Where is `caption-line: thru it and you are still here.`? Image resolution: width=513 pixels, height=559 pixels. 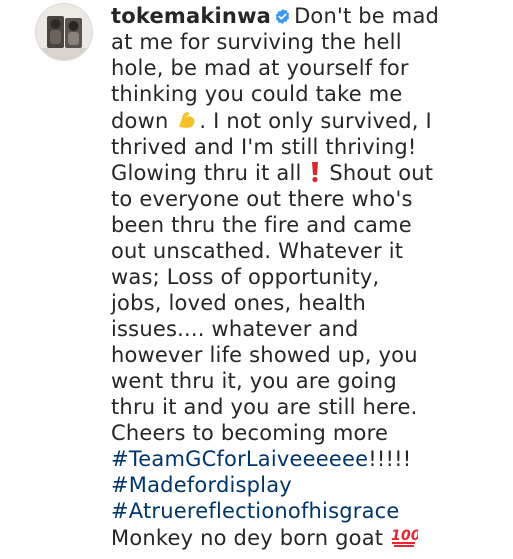 caption-line: thru it and you are still here. is located at coordinates (264, 407).